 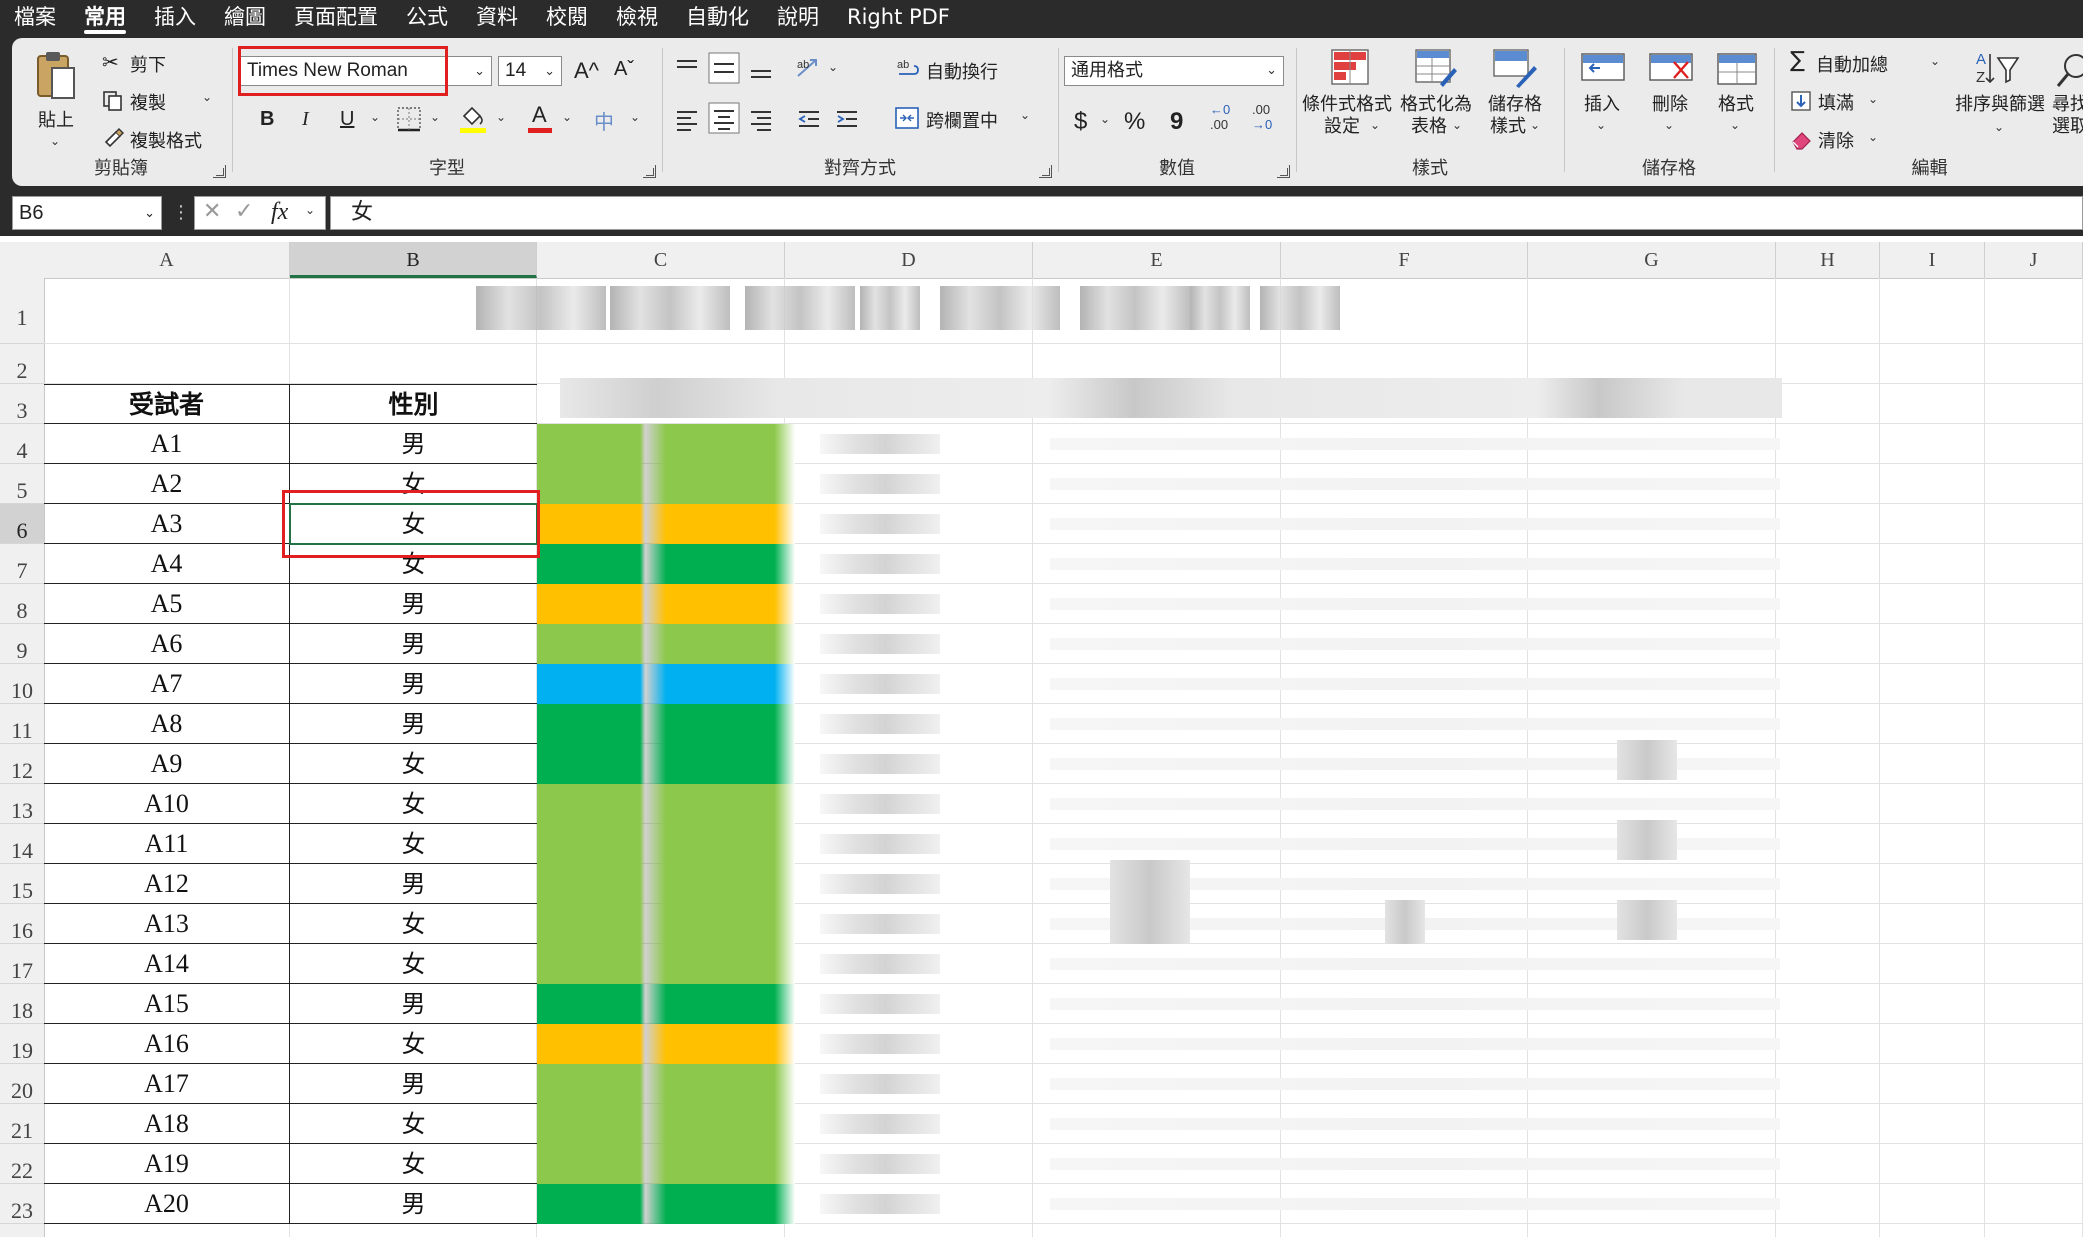 What do you see at coordinates (1845, 101) in the screenshot?
I see `fill-button: 填滿 ⌄` at bounding box center [1845, 101].